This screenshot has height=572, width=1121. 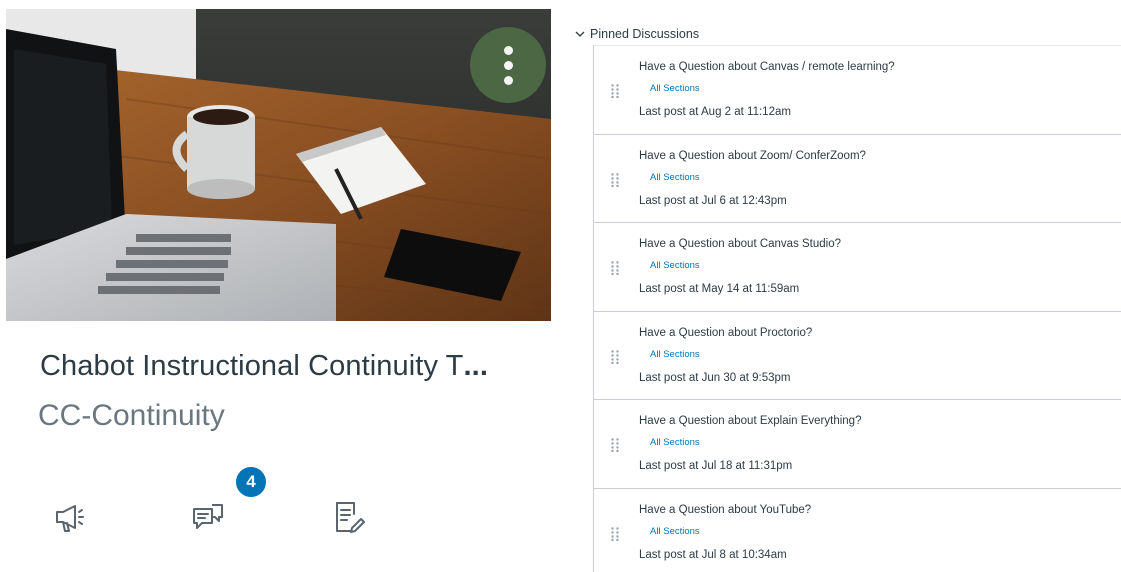 I want to click on discussion-icon, so click(x=208, y=516).